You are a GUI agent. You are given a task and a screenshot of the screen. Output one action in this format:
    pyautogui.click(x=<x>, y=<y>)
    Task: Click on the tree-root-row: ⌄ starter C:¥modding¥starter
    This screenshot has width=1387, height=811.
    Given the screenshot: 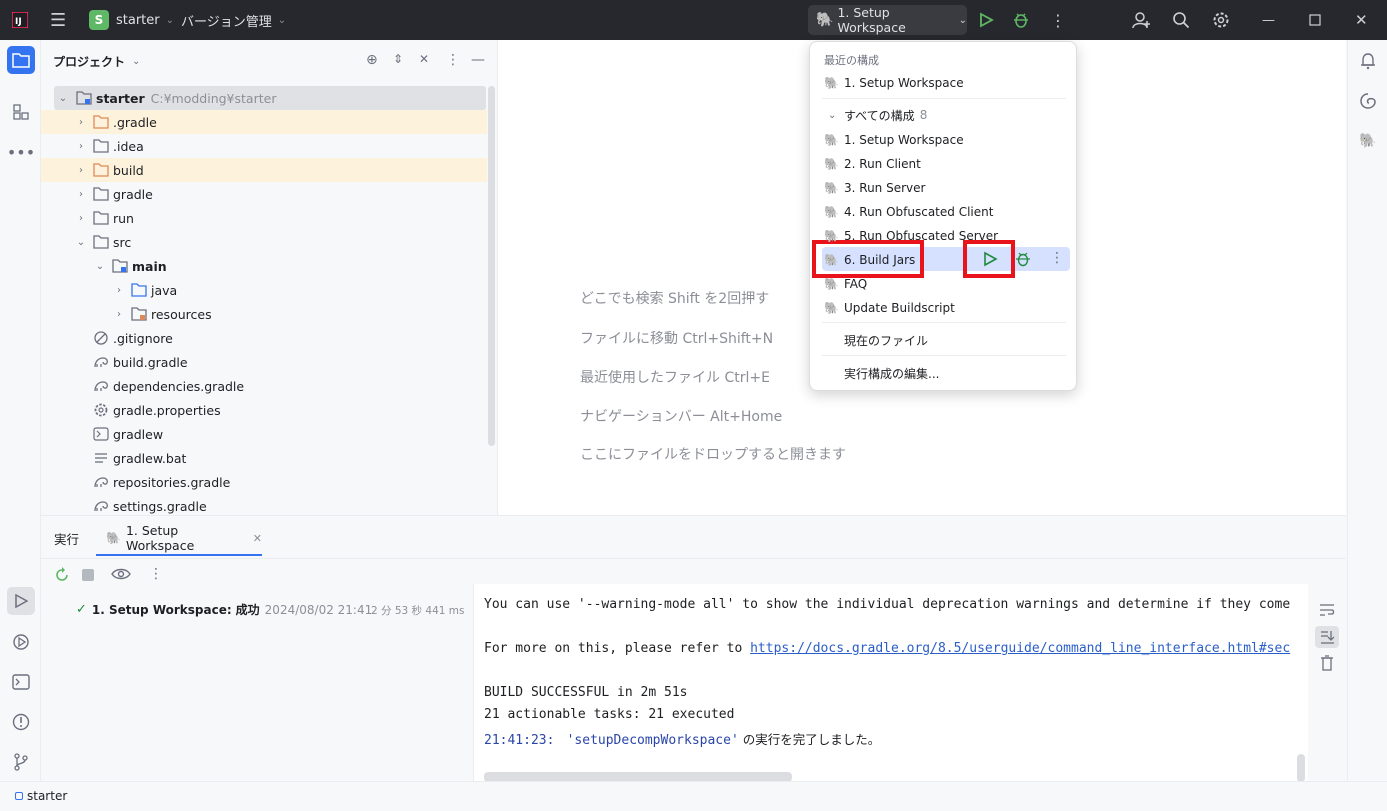 What is the action you would take?
    pyautogui.click(x=270, y=98)
    